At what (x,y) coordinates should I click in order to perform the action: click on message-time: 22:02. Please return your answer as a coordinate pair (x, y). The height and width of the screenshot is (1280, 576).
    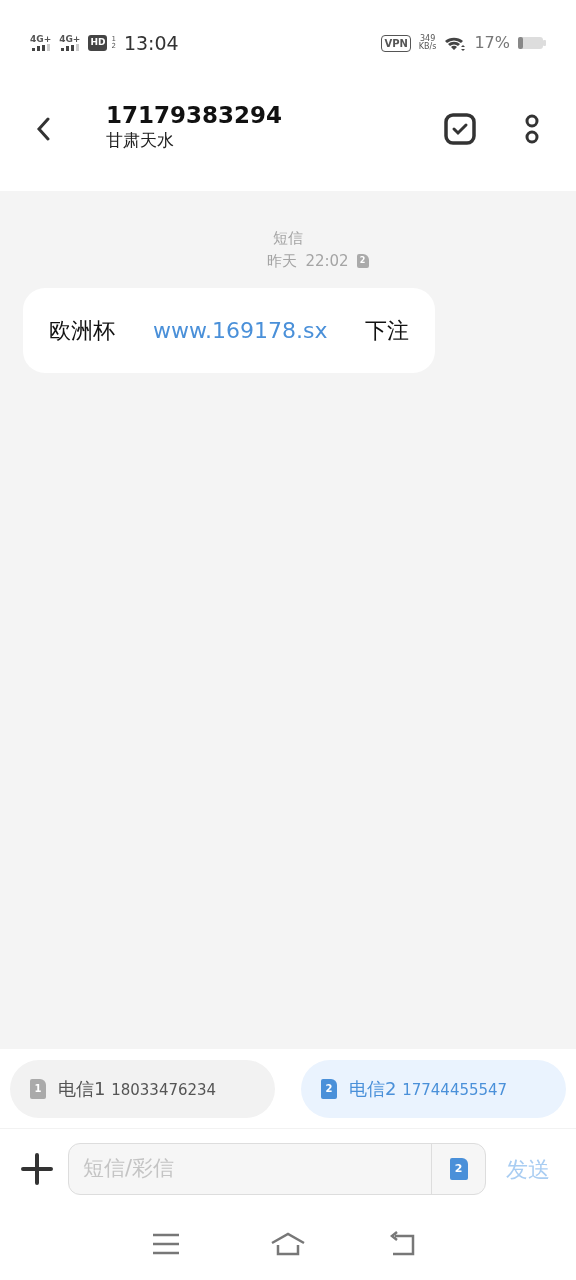
    Looking at the image, I should click on (327, 261).